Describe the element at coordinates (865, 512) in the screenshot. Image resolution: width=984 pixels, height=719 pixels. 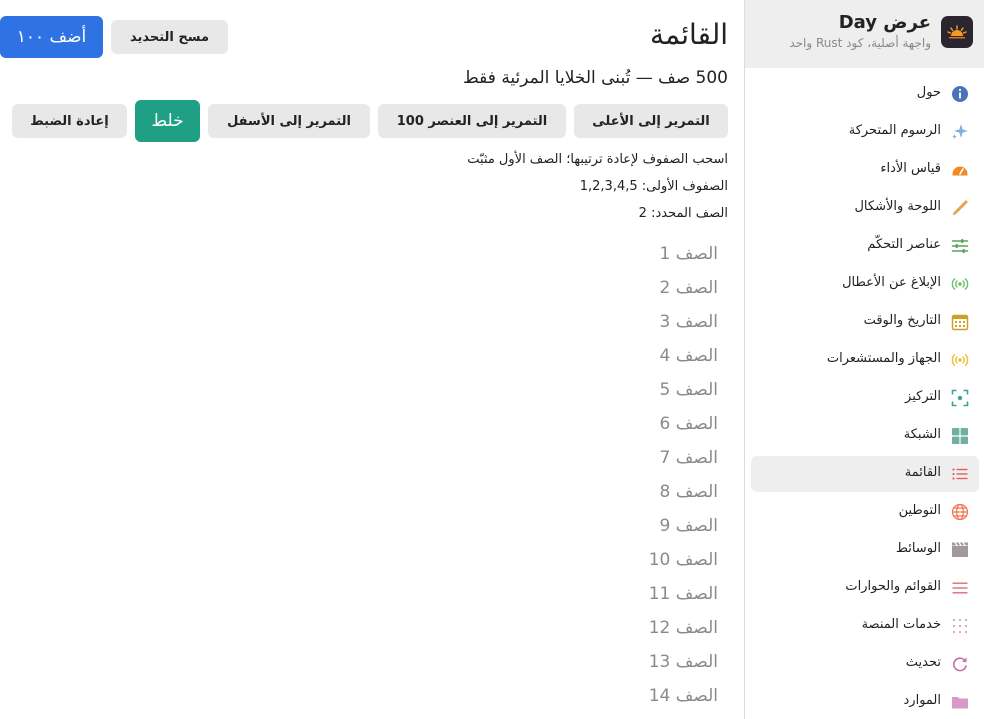
I see `sidebar-item-globe: التوطين` at that location.